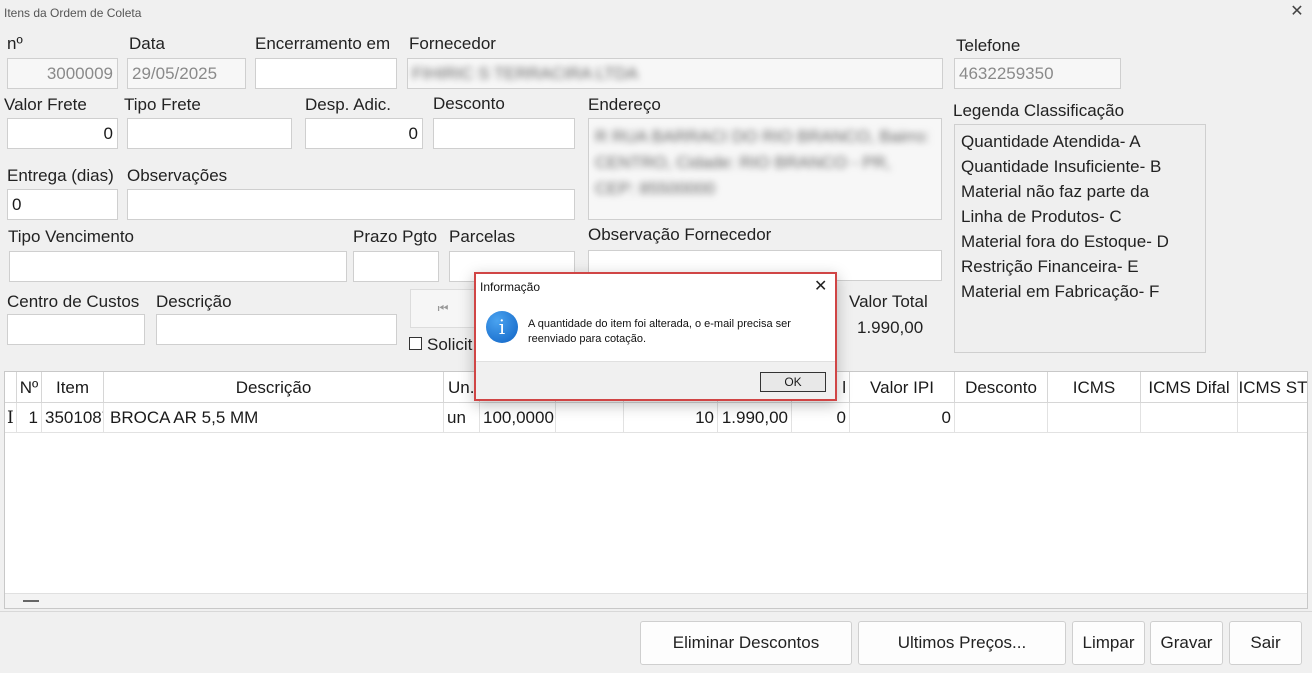 This screenshot has width=1312, height=673. What do you see at coordinates (890, 327) in the screenshot?
I see `valor-total-value: 1.990,00` at bounding box center [890, 327].